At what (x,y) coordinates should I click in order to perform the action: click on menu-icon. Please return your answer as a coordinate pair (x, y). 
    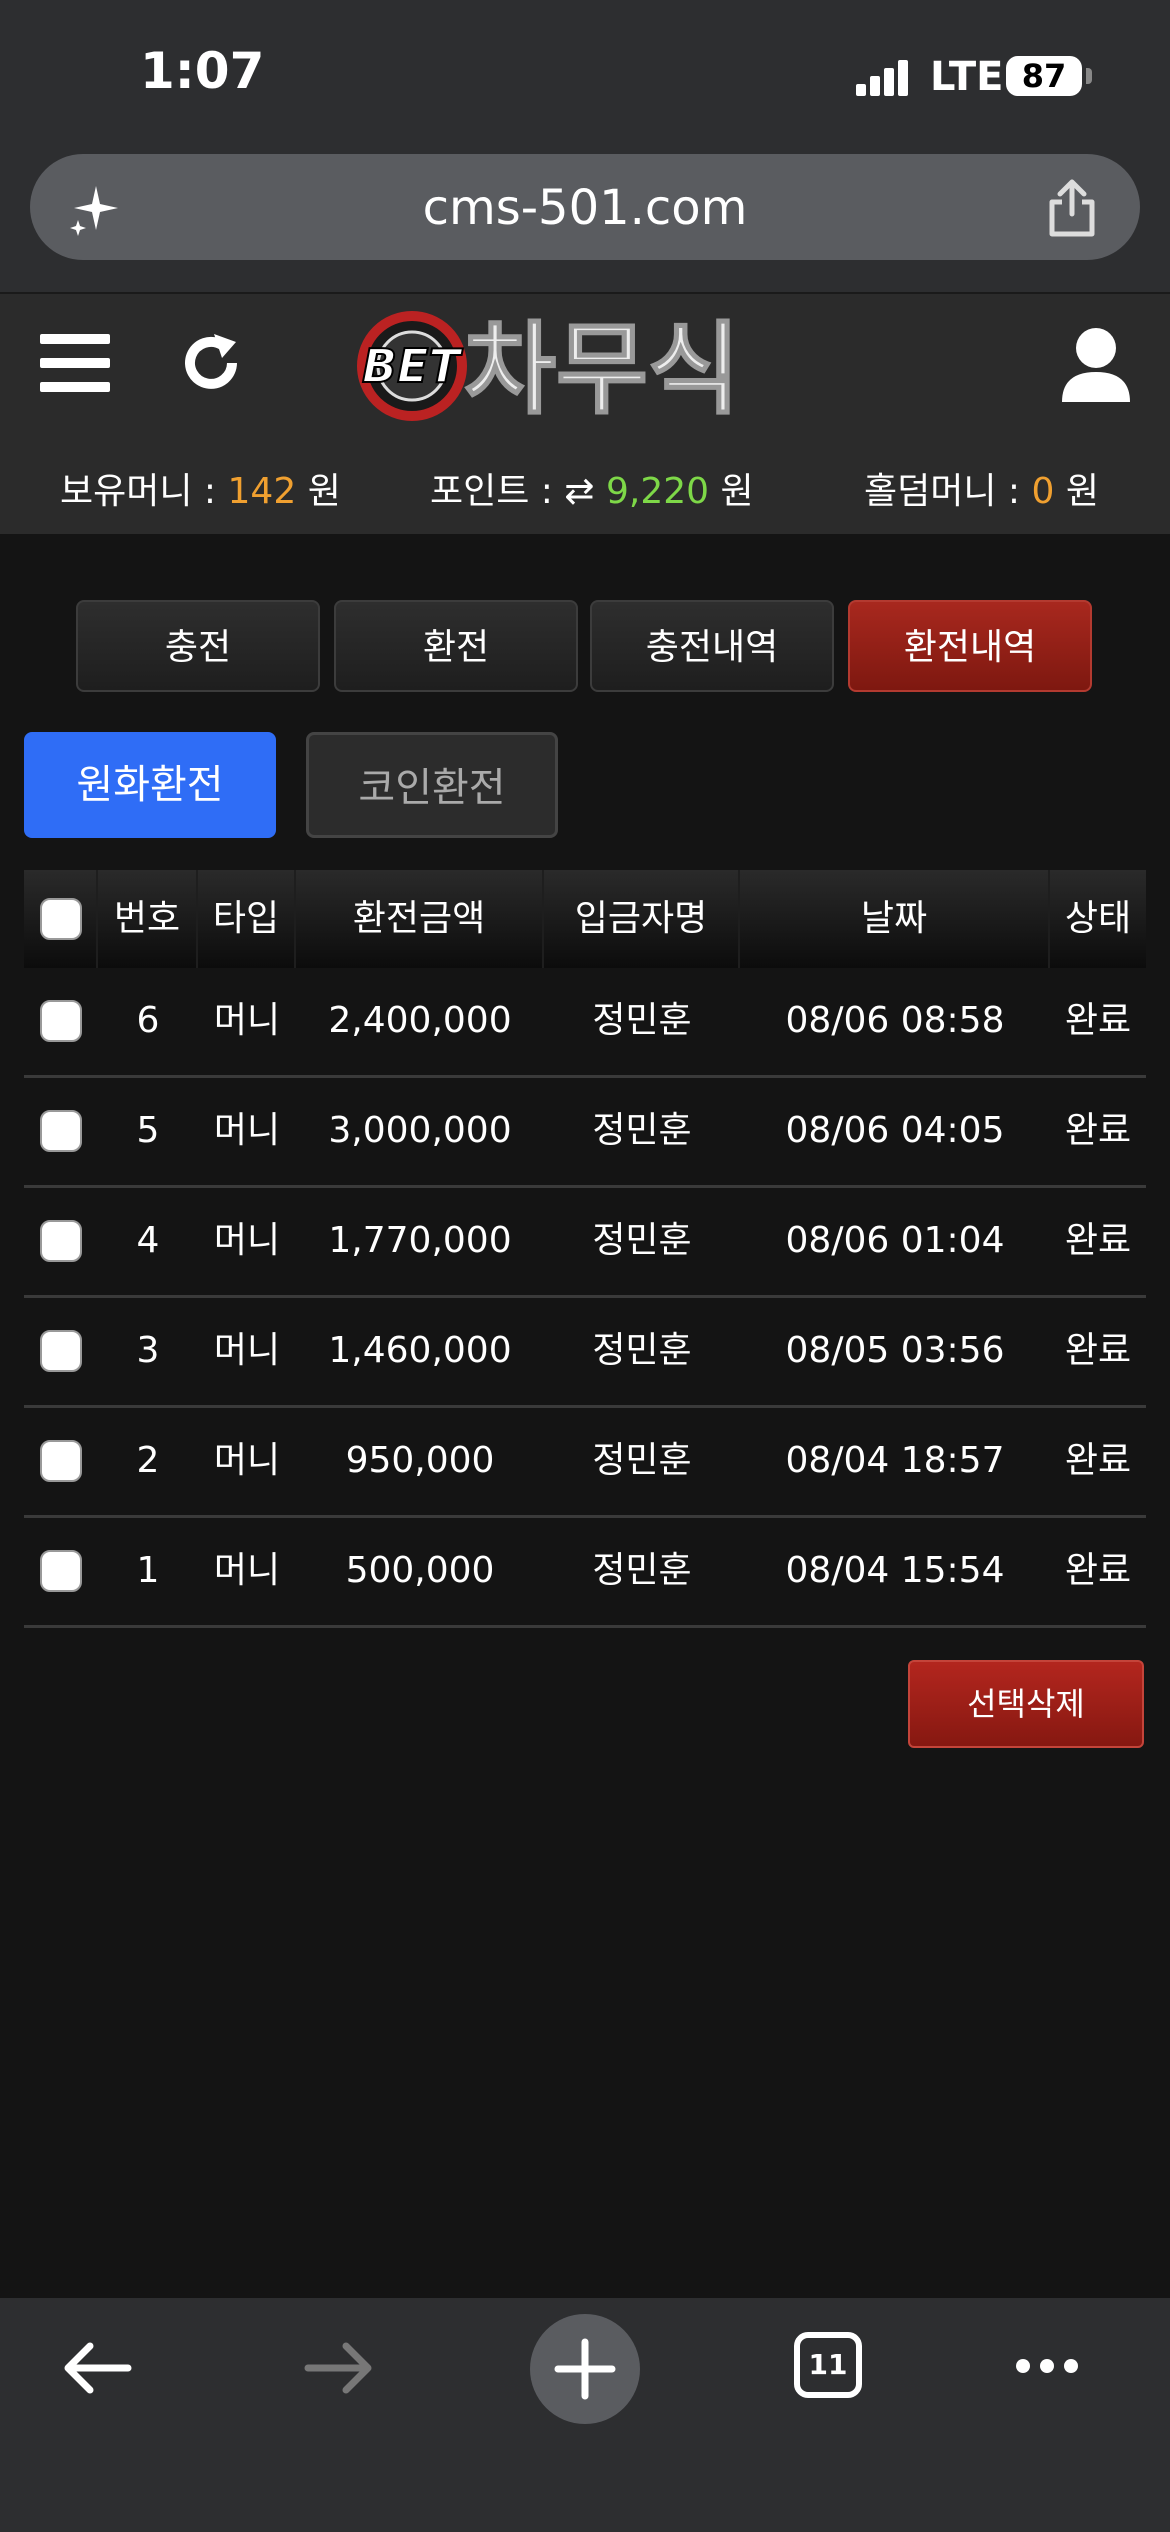
    Looking at the image, I should click on (75, 364).